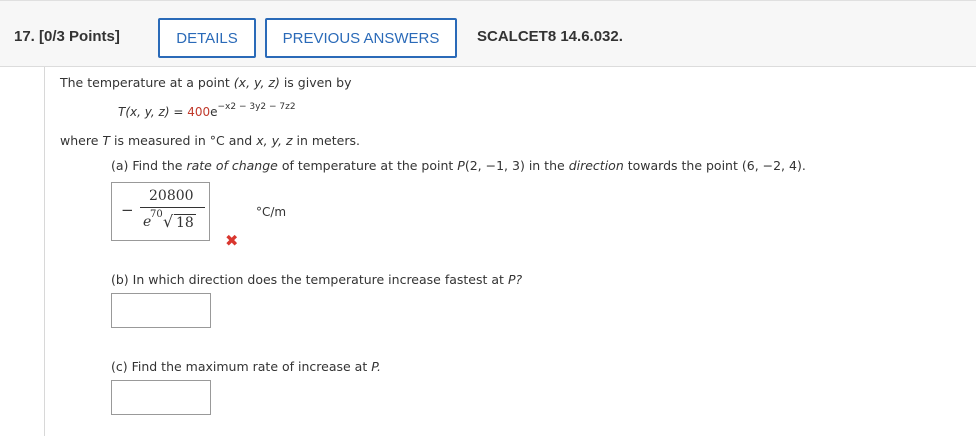  What do you see at coordinates (161, 397) in the screenshot?
I see `part-c-answer-field` at bounding box center [161, 397].